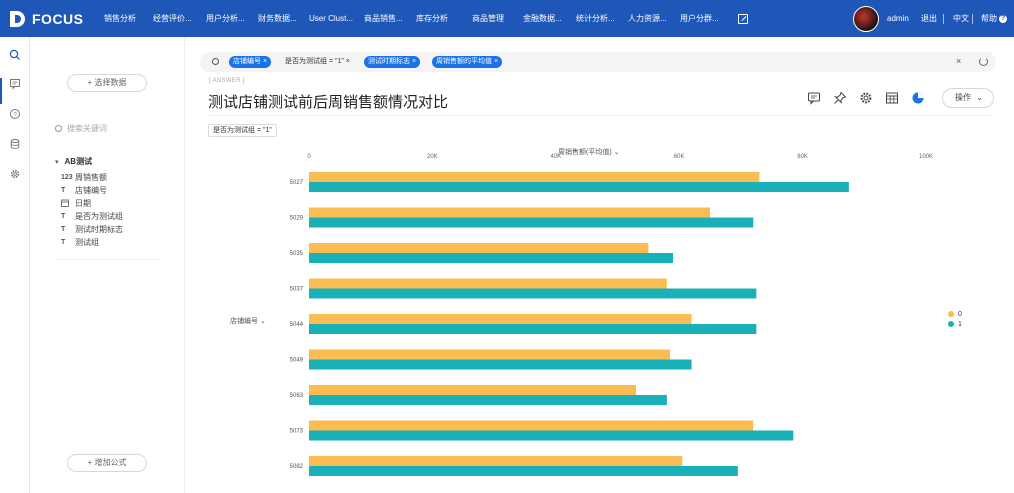  Describe the element at coordinates (297, 219) in the screenshot. I see `y-tick-label: 5029` at that location.